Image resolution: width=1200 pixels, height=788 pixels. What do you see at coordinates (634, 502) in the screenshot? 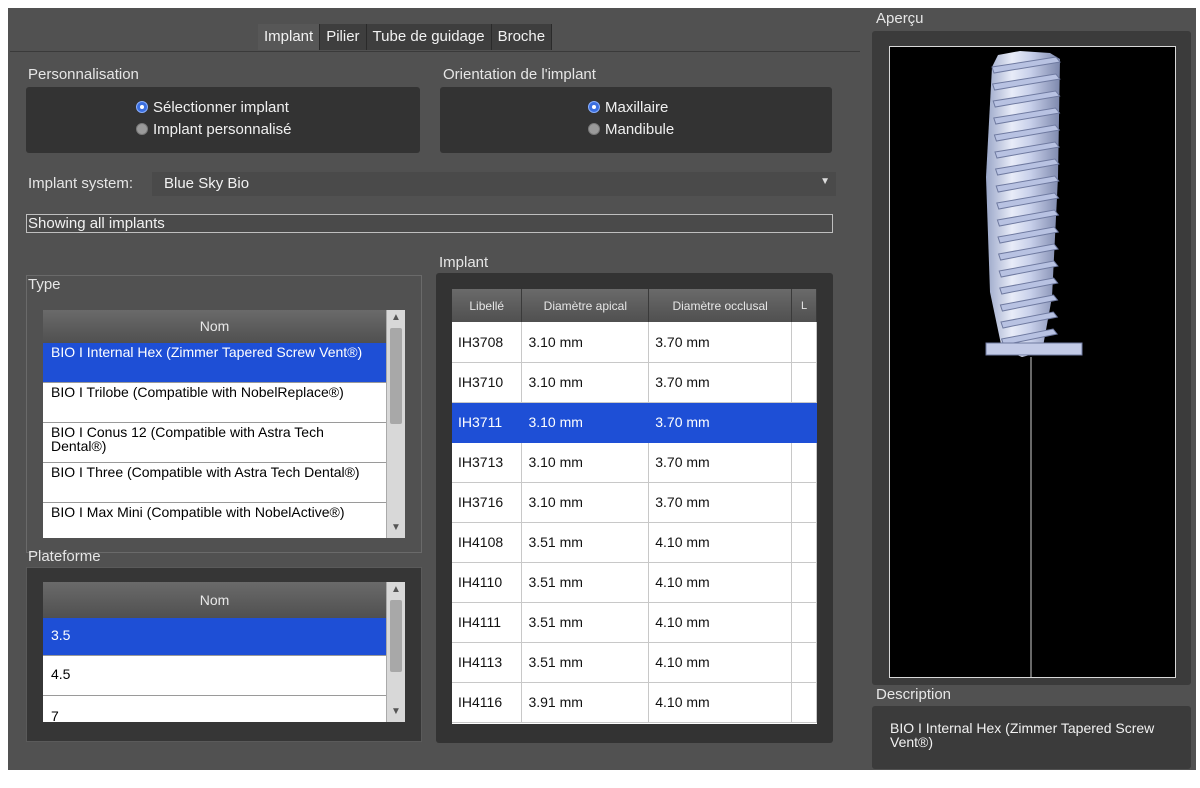
I see `table-row: IH3716 3.10 mm 3.70 mm` at bounding box center [634, 502].